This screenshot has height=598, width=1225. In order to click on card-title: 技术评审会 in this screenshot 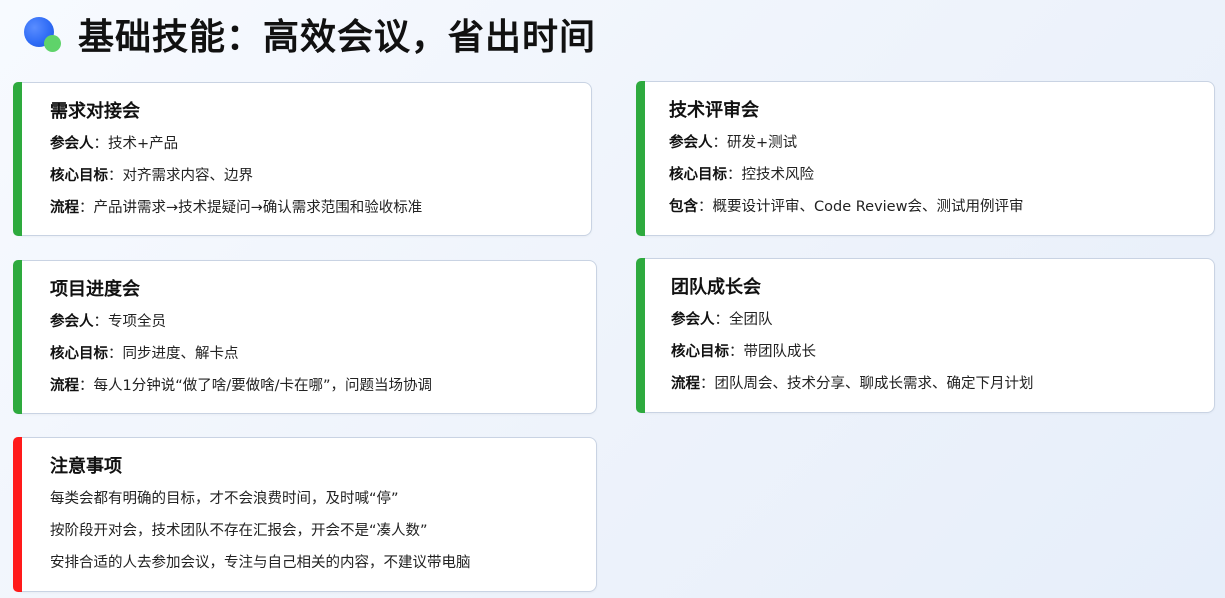, I will do `click(714, 110)`.